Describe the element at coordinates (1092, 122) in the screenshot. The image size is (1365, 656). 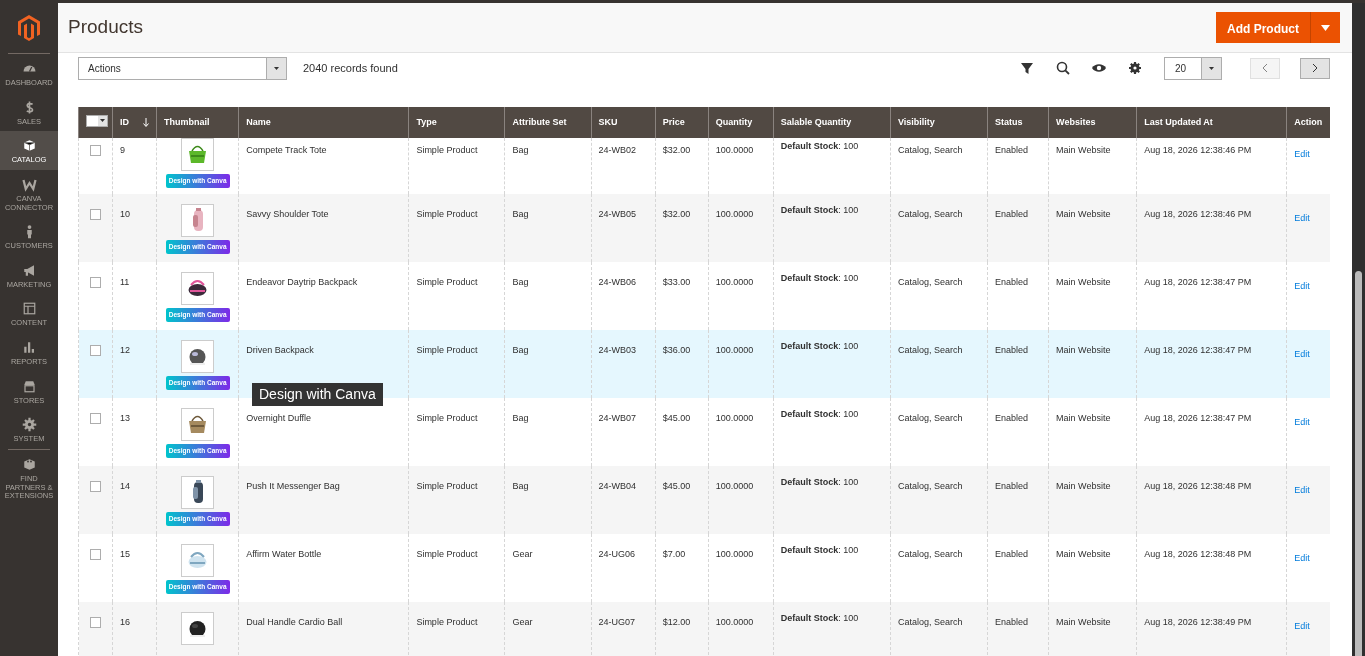
I see `column-header: Websites` at that location.